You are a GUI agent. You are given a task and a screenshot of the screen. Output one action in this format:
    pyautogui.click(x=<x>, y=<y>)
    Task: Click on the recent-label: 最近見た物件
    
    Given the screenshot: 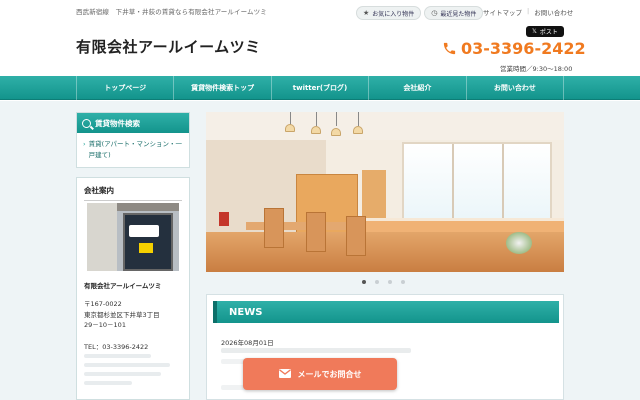 What is the action you would take?
    pyautogui.click(x=458, y=14)
    